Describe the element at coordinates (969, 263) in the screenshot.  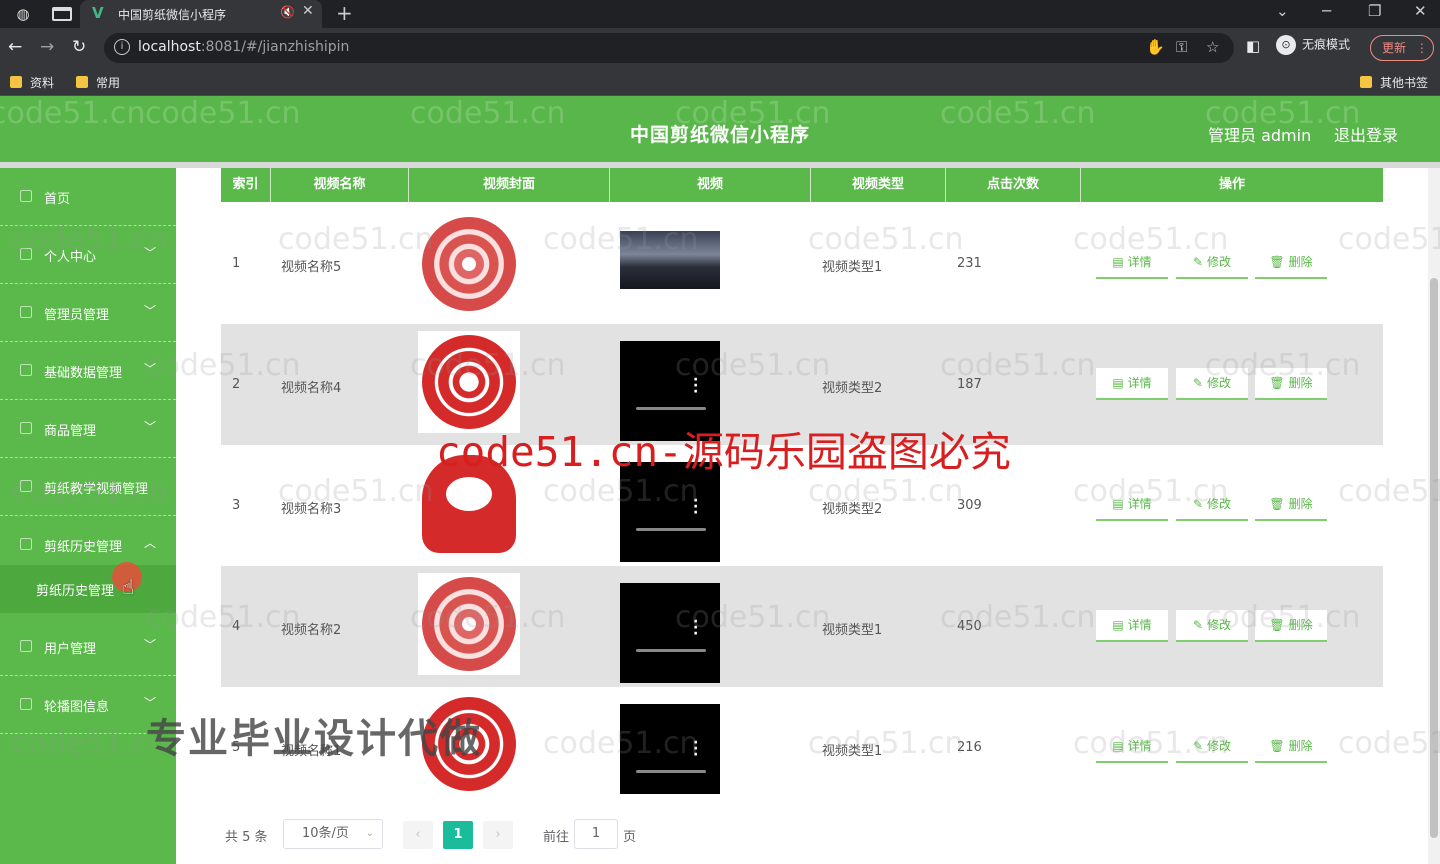
I see `cell-clicks: 231` at that location.